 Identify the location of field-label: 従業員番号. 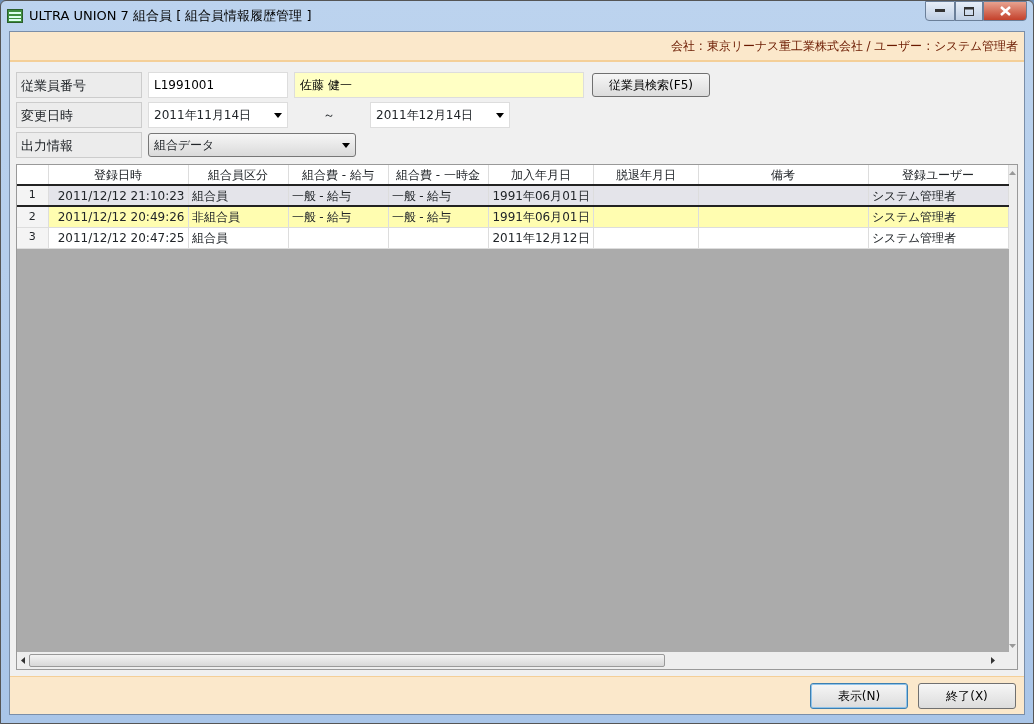
(79, 85).